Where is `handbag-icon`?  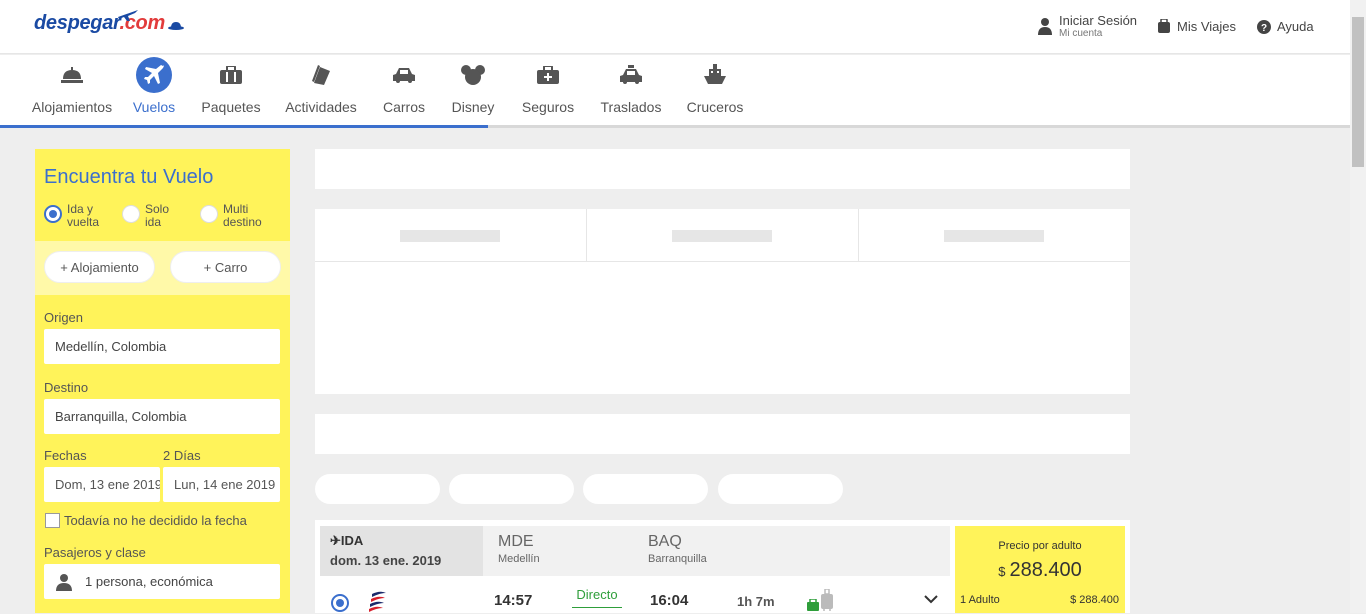 handbag-icon is located at coordinates (813, 605).